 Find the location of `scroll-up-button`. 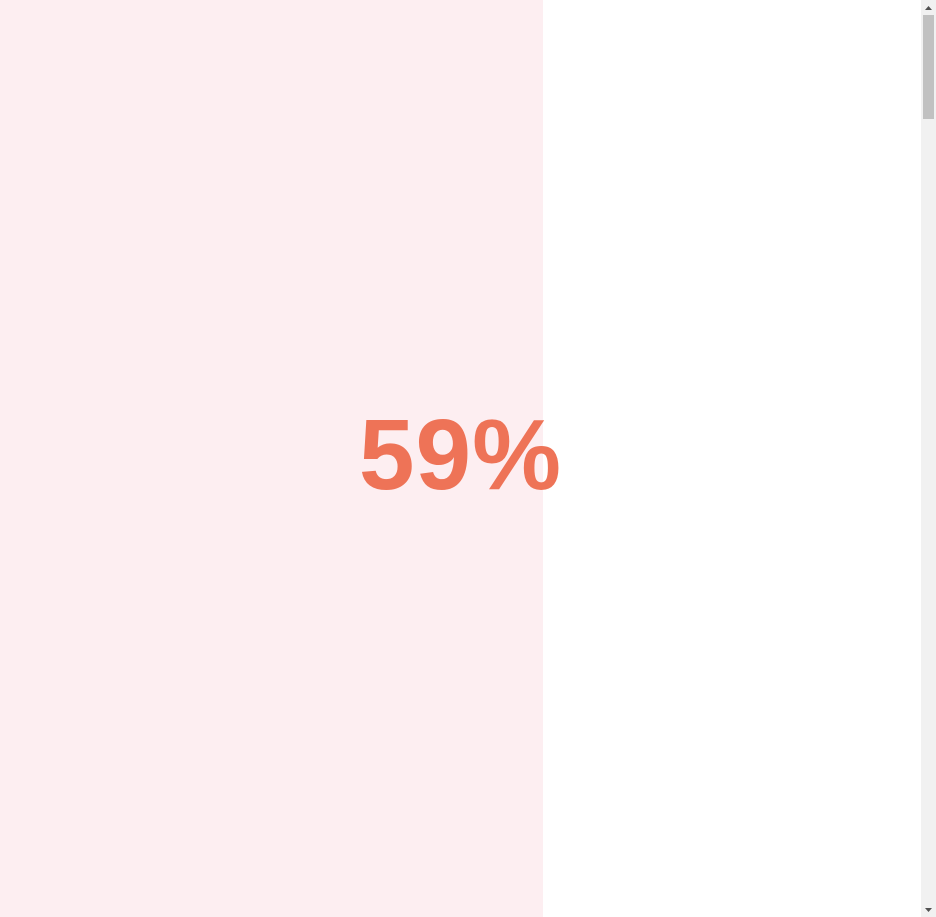

scroll-up-button is located at coordinates (928, 7).